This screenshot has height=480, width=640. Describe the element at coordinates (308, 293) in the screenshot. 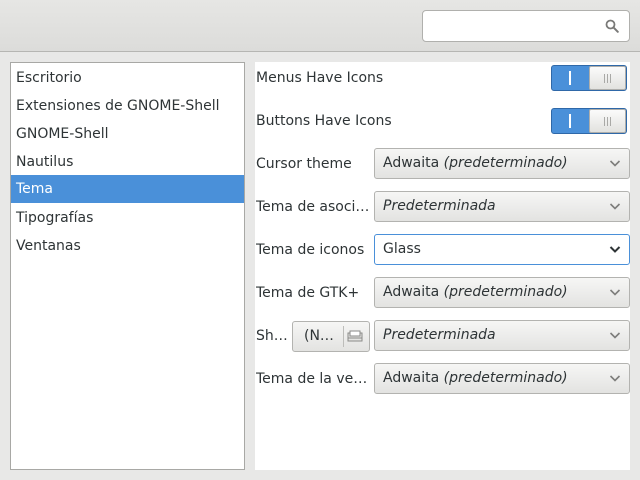

I see `gtk-theme-label: Tema de GTK+` at that location.